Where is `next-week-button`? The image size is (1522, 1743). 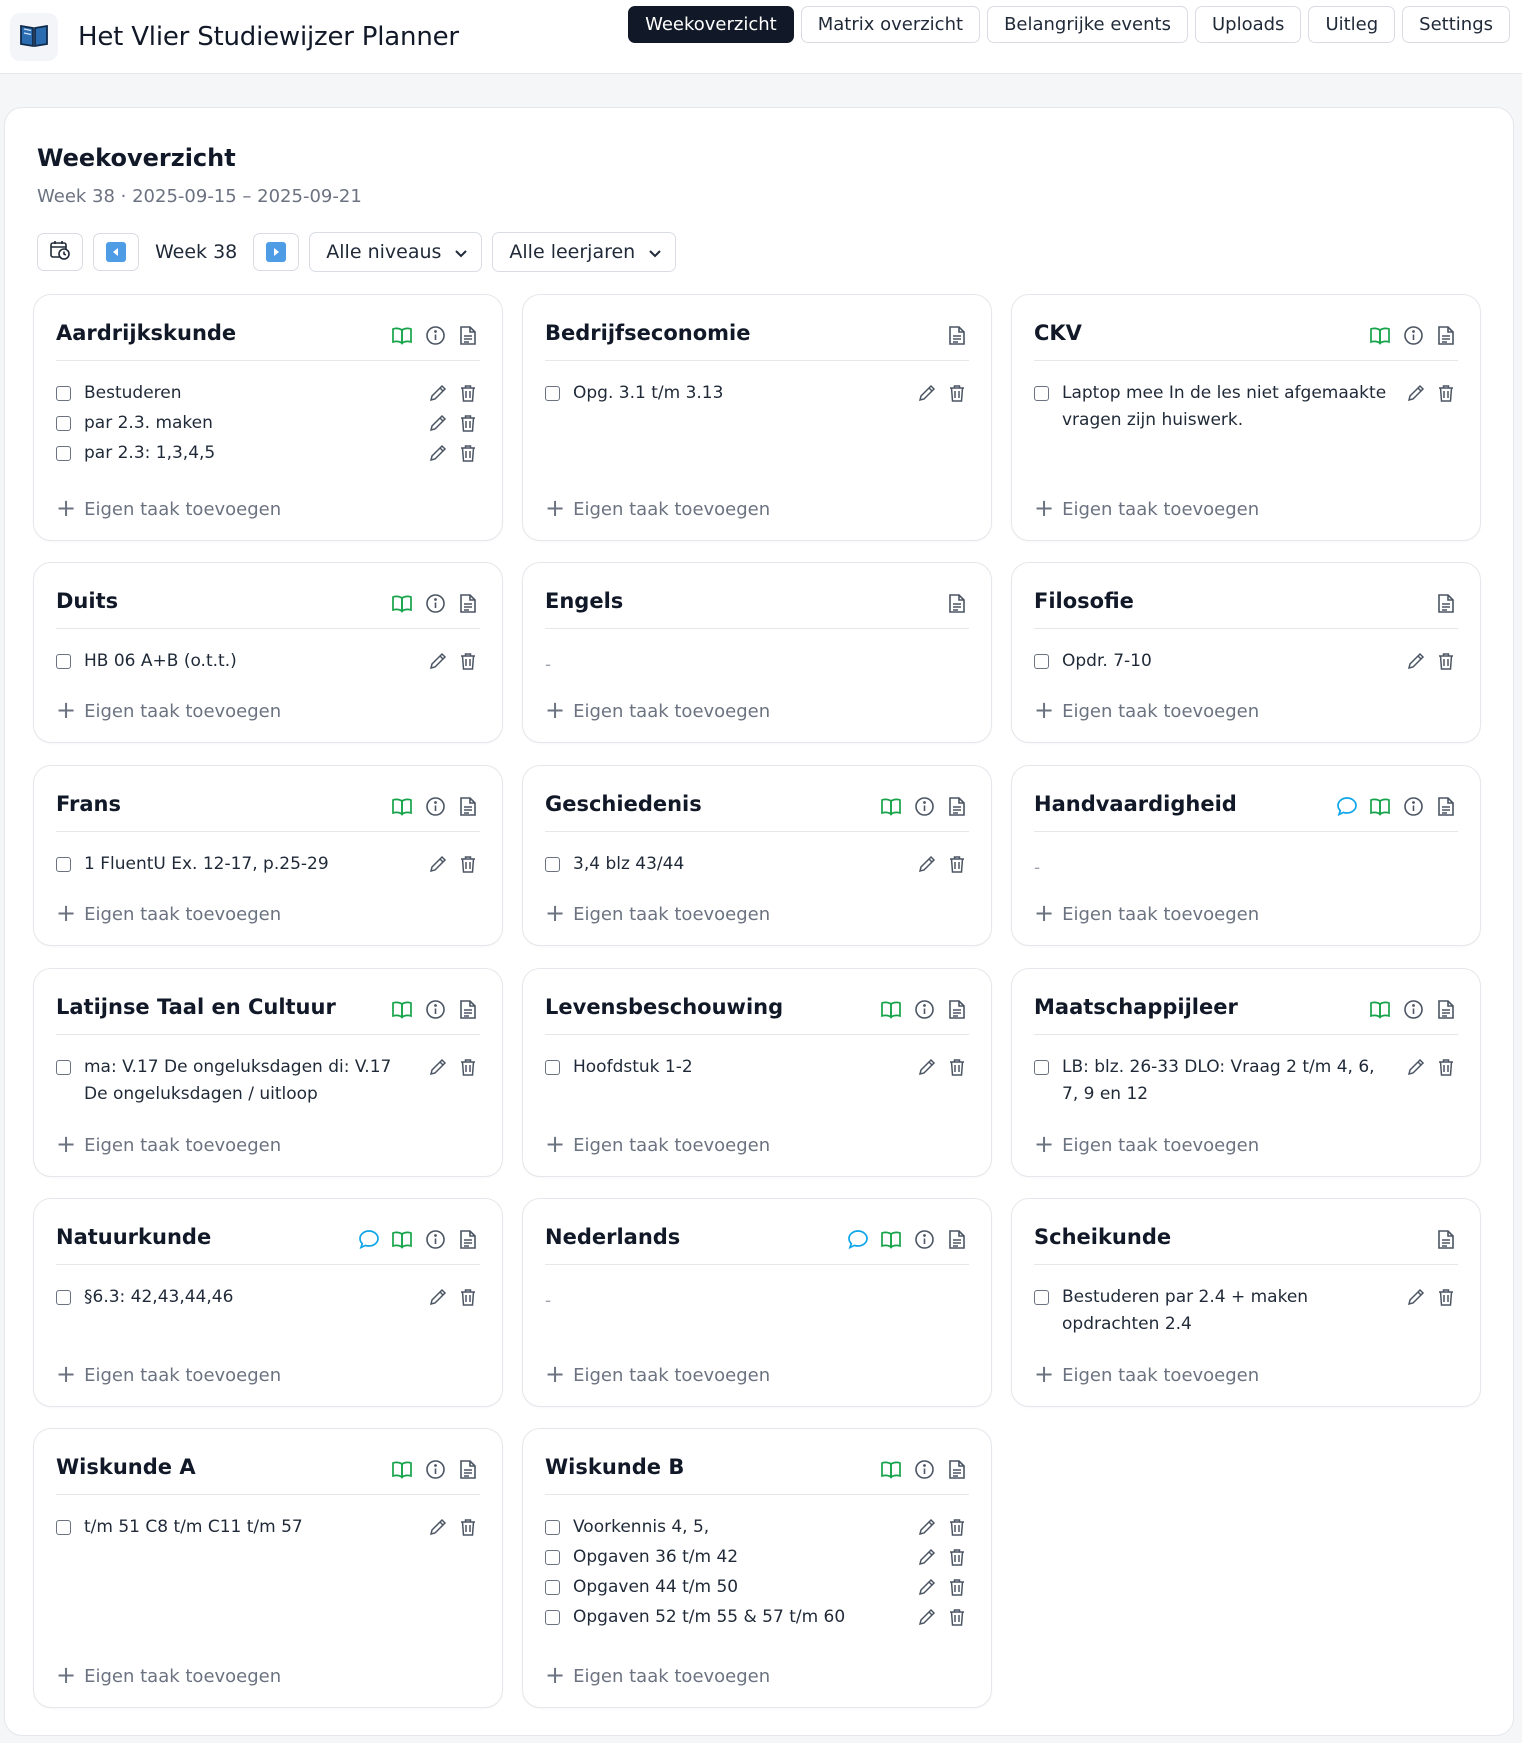
next-week-button is located at coordinates (276, 252).